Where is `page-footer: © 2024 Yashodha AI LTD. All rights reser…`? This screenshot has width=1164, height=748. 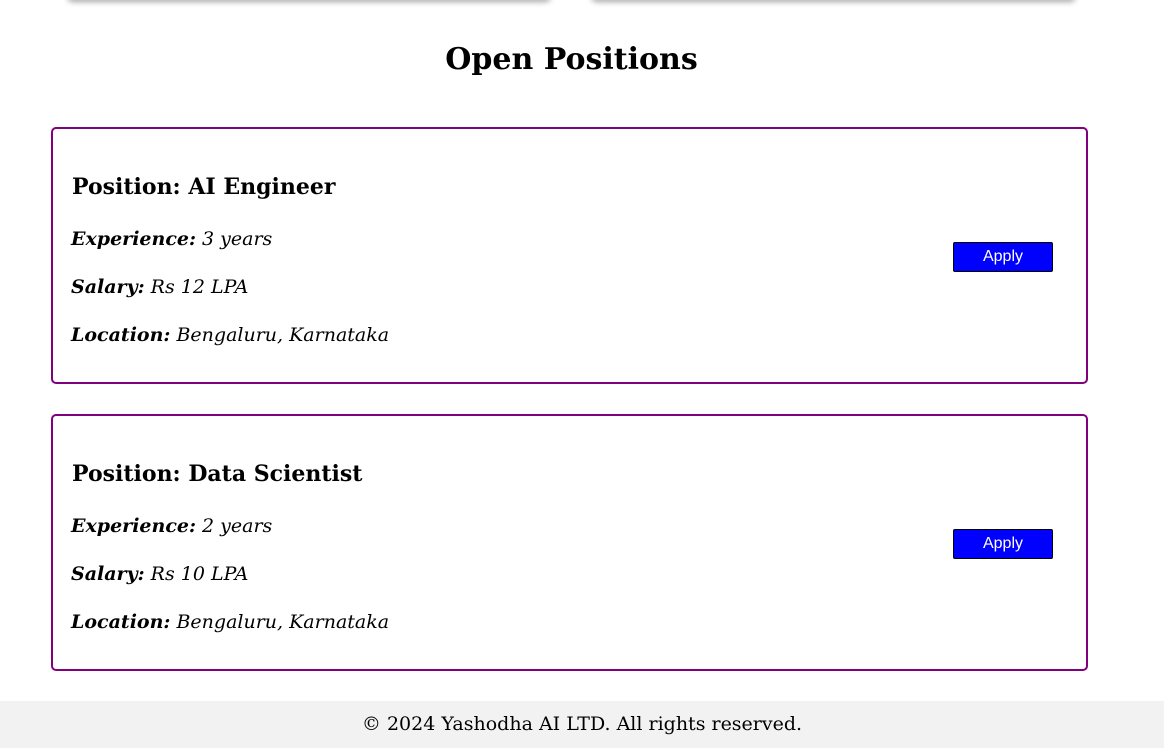
page-footer: © 2024 Yashodha AI LTD. All rights reser… is located at coordinates (582, 724).